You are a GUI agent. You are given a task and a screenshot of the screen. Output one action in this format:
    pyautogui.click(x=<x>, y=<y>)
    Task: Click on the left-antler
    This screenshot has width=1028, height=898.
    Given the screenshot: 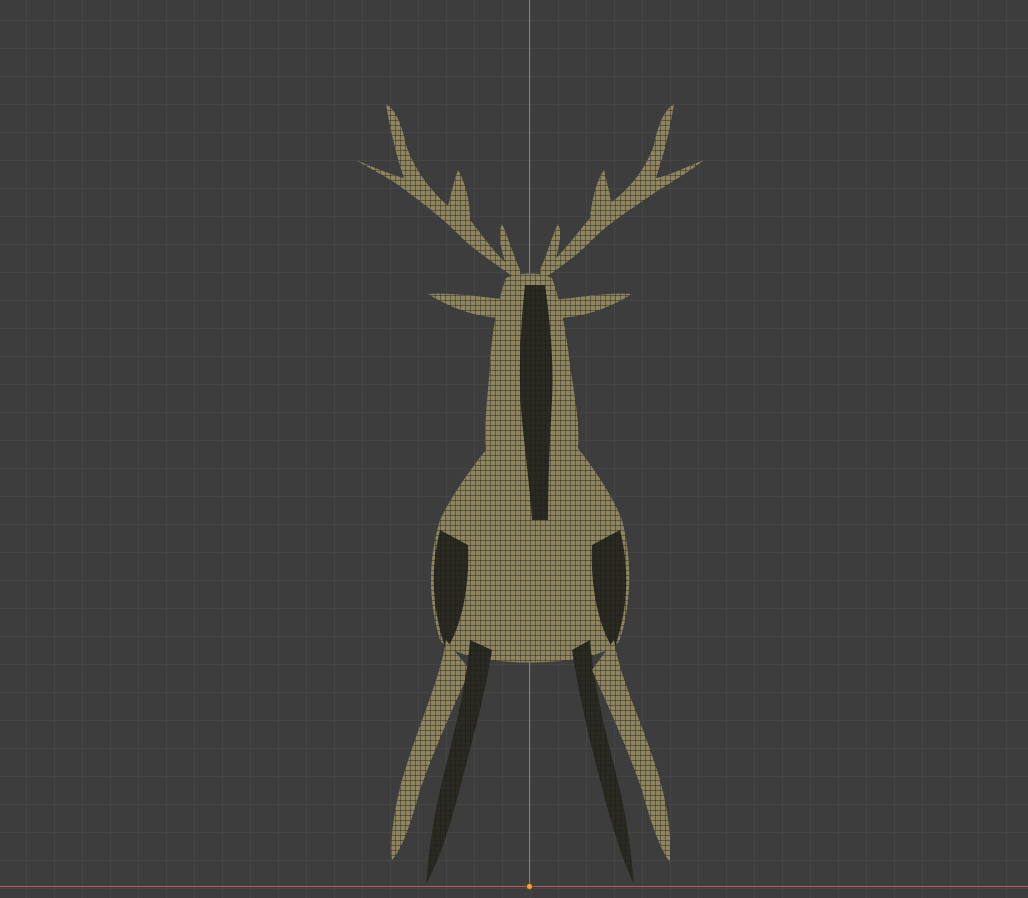 What is the action you would take?
    pyautogui.click(x=438, y=193)
    